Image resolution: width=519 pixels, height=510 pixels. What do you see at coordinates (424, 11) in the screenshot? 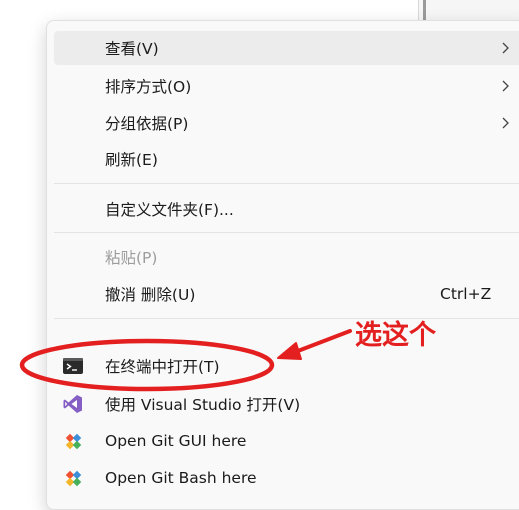
I see `scrollbar-thumb` at bounding box center [424, 11].